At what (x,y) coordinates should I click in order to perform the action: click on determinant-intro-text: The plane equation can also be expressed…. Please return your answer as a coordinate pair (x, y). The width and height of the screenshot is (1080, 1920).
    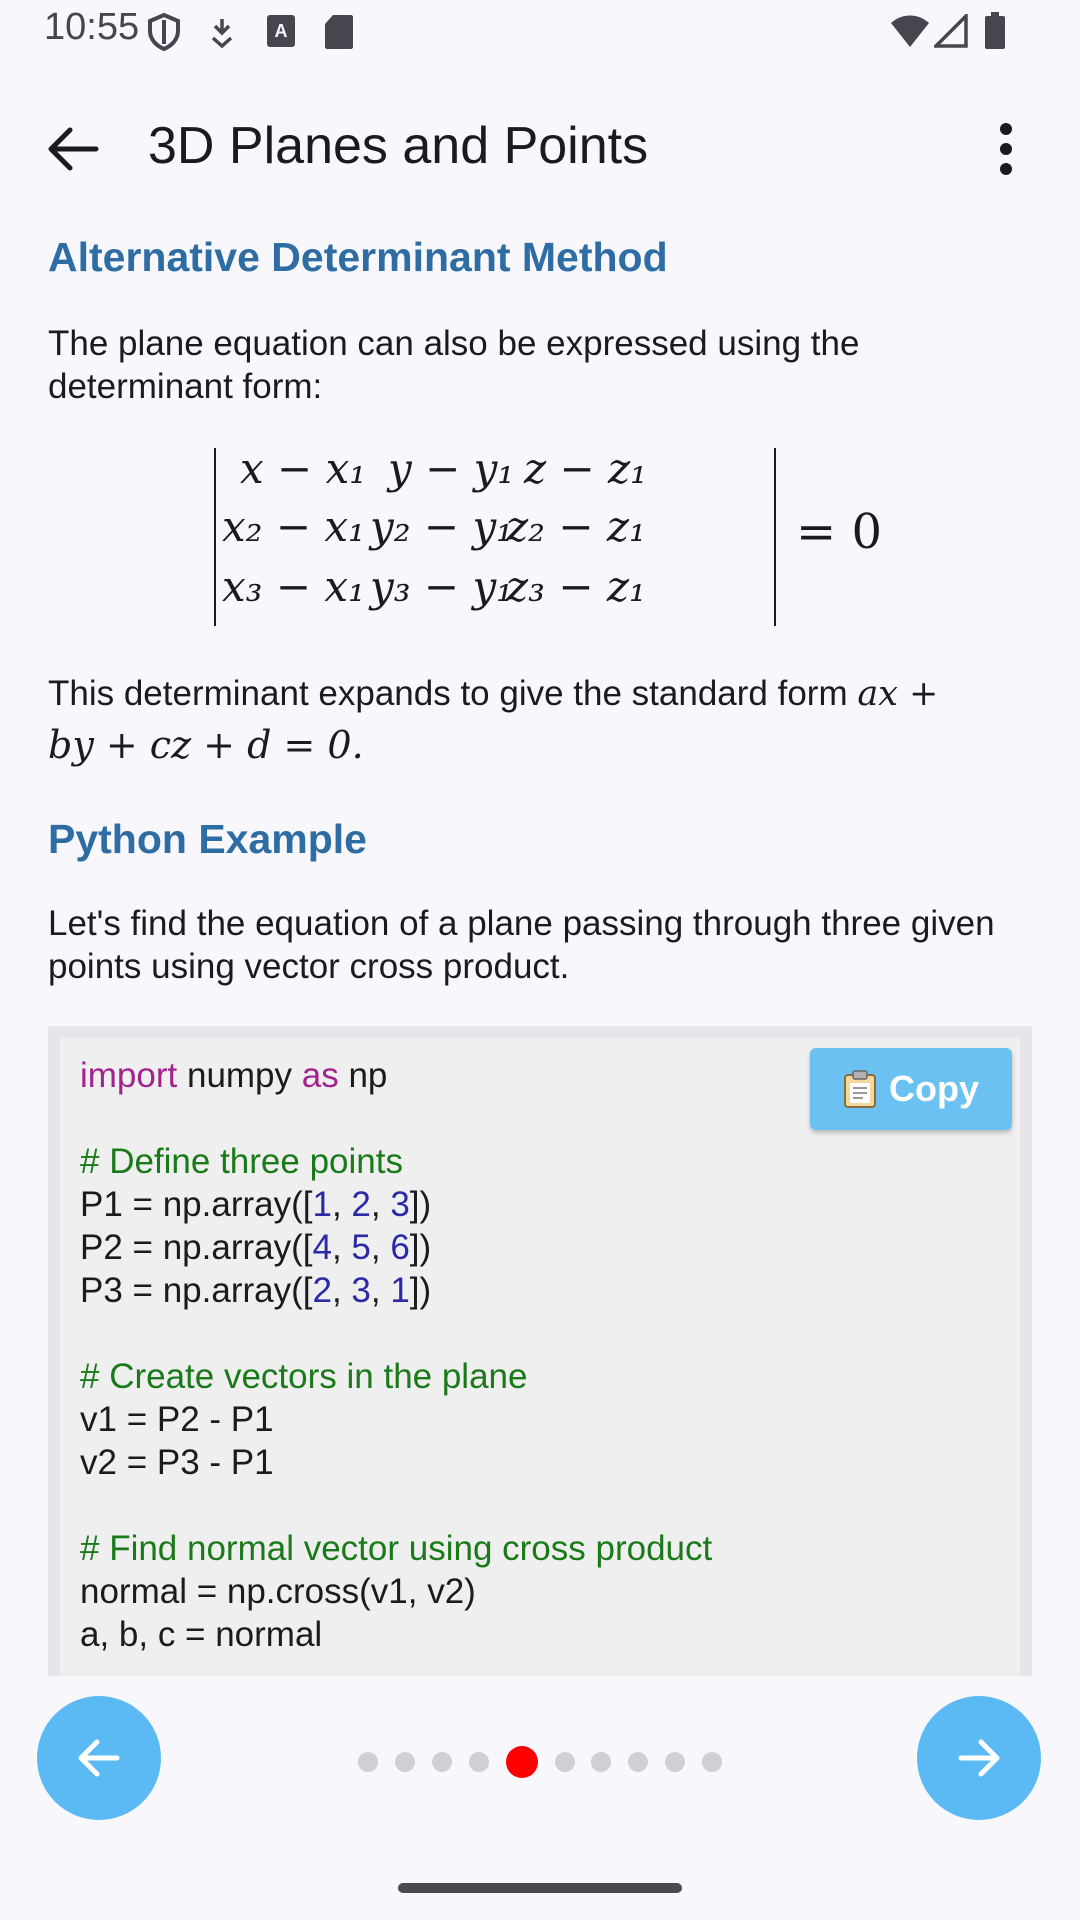
    Looking at the image, I should click on (454, 365).